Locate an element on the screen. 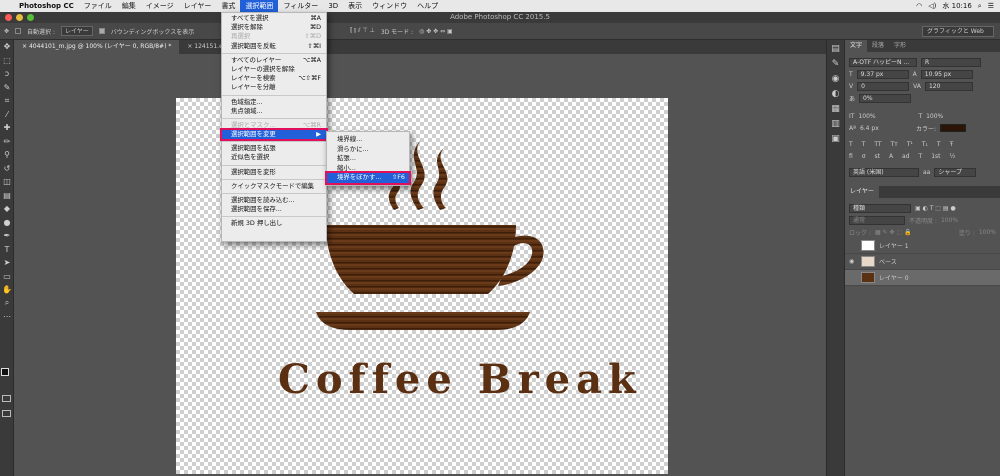  blur-tool-icon: ◆ is located at coordinates (7, 209).